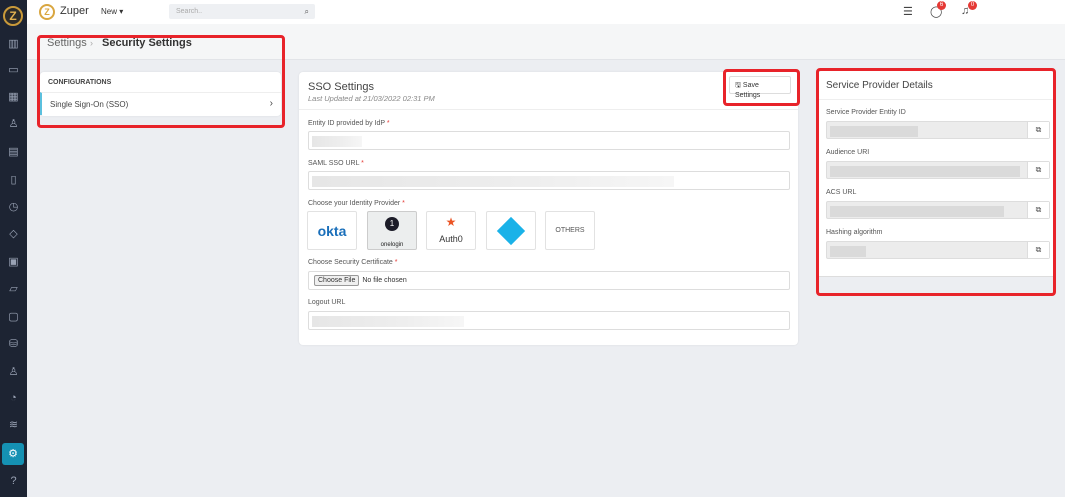  Describe the element at coordinates (548, 109) in the screenshot. I see `divider` at that location.